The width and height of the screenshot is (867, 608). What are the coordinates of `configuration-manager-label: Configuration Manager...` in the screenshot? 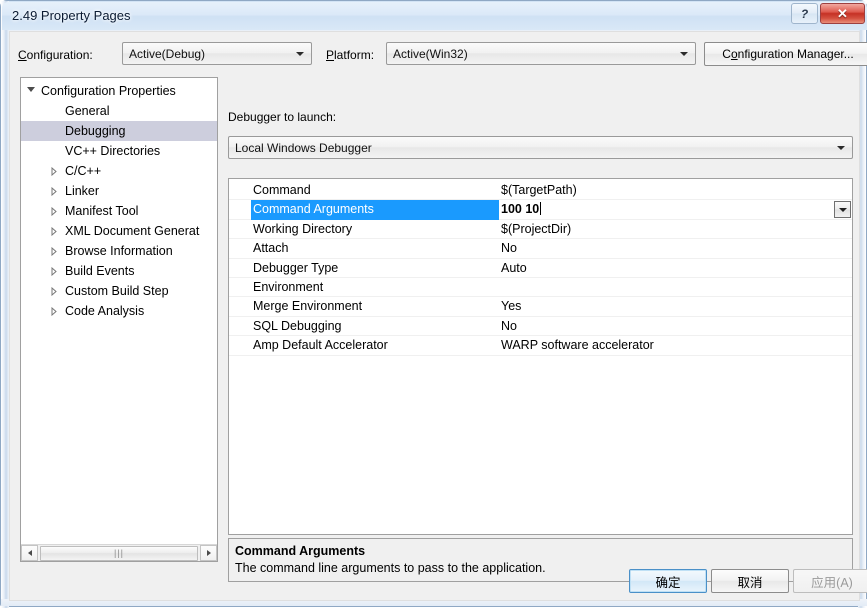 It's located at (788, 54).